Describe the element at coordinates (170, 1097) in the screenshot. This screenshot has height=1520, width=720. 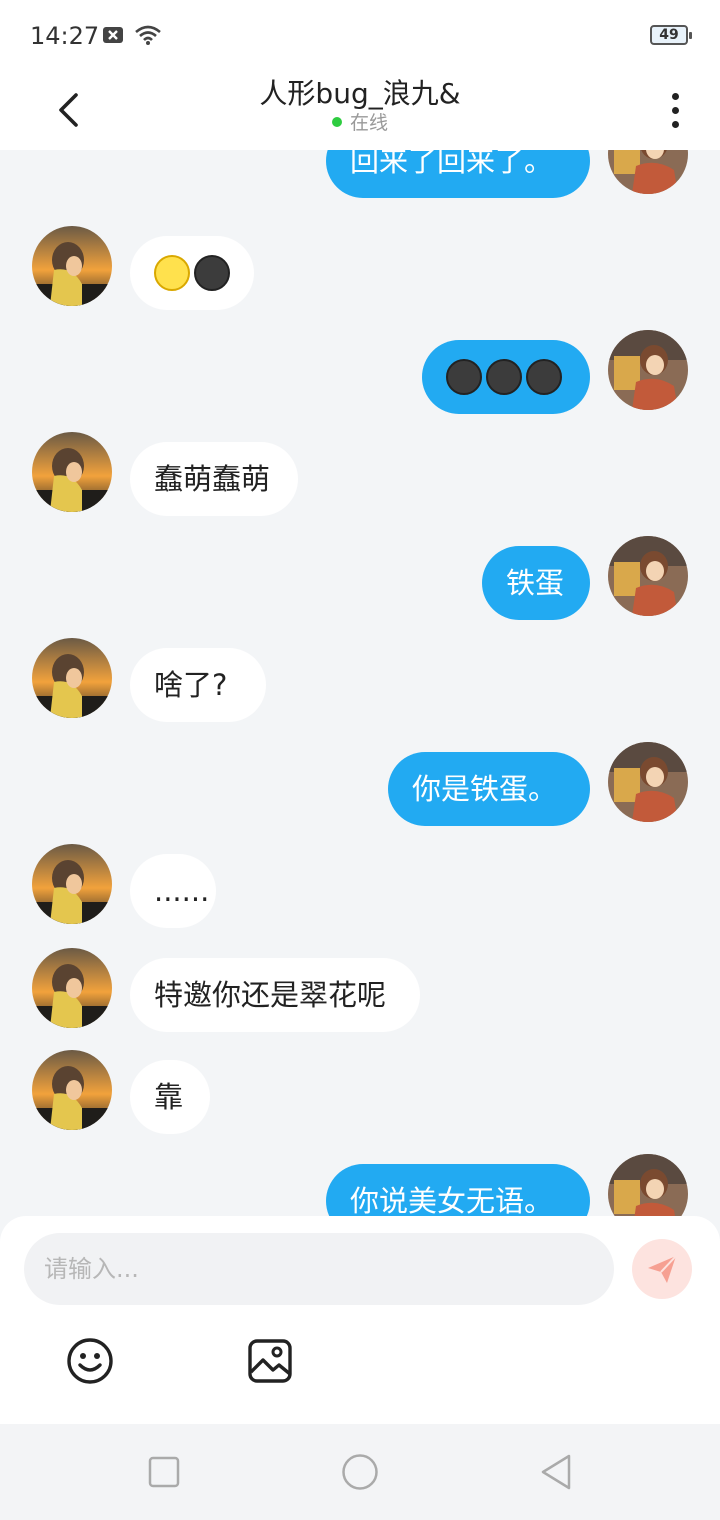
I see `message-bubble: 靠` at that location.